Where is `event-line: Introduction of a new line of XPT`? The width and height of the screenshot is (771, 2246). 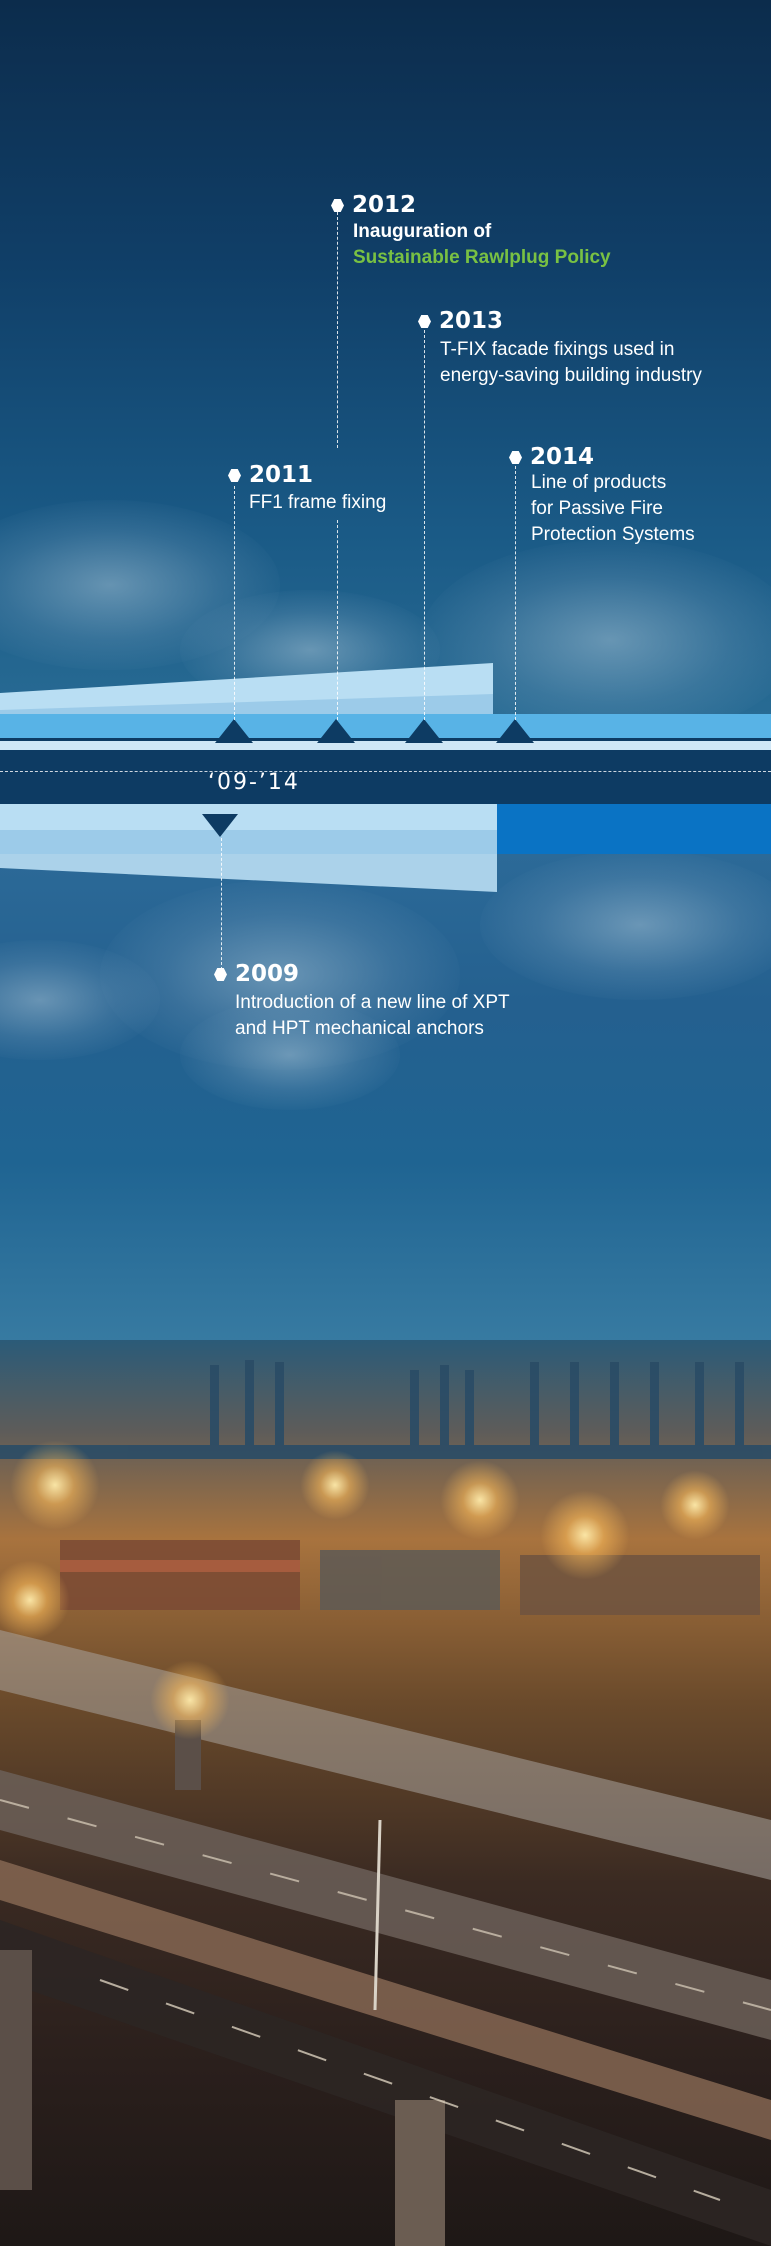
event-line: Introduction of a new line of XPT is located at coordinates (372, 1002).